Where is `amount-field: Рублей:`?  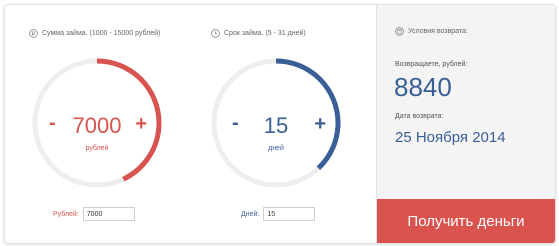 amount-field: Рублей: is located at coordinates (94, 214).